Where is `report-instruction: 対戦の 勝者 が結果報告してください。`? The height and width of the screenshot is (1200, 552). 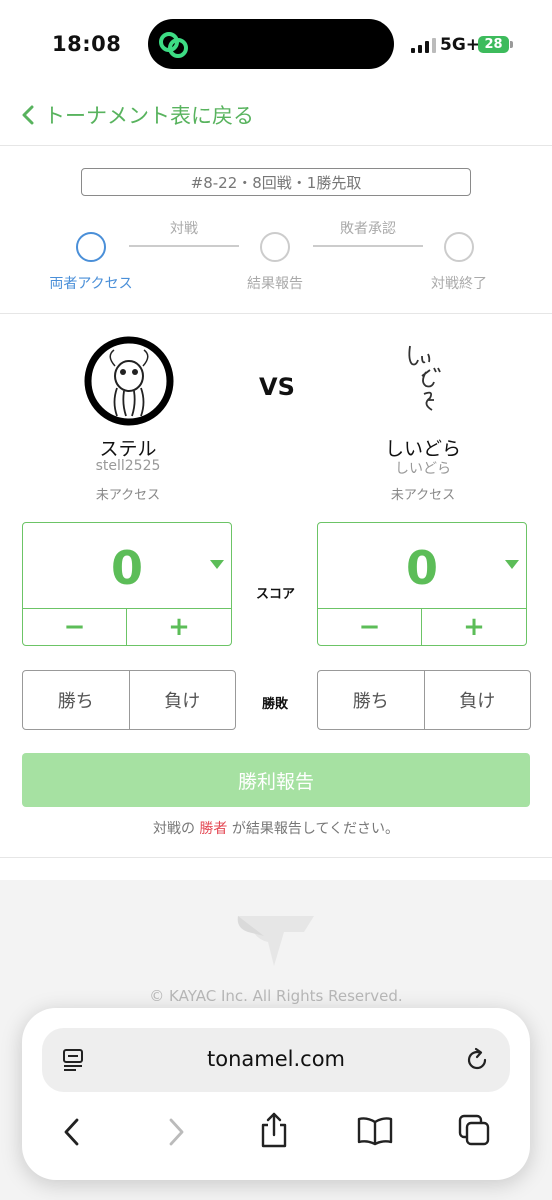
report-instruction: 対戦の 勝者 が結果報告してください。 is located at coordinates (276, 828).